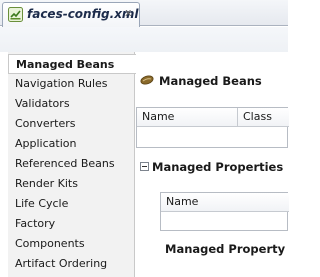 This screenshot has width=320, height=277. I want to click on sidebar-item-managed-beans: Managed Beans, so click(72, 64).